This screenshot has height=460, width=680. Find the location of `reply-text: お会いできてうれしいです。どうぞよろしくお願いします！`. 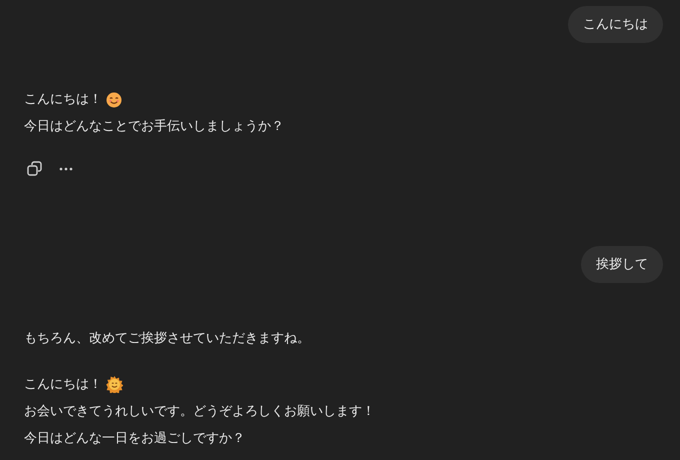

reply-text: お会いできてうれしいです。どうぞよろしくお願いします！ is located at coordinates (199, 412).